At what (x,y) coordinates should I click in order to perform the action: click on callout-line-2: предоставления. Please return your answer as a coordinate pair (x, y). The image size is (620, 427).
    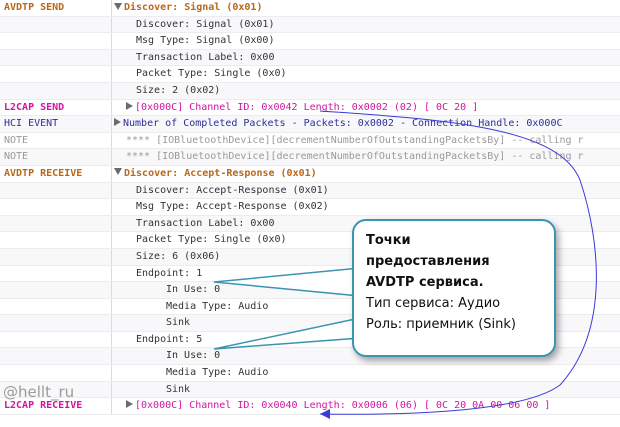
    Looking at the image, I should click on (428, 261).